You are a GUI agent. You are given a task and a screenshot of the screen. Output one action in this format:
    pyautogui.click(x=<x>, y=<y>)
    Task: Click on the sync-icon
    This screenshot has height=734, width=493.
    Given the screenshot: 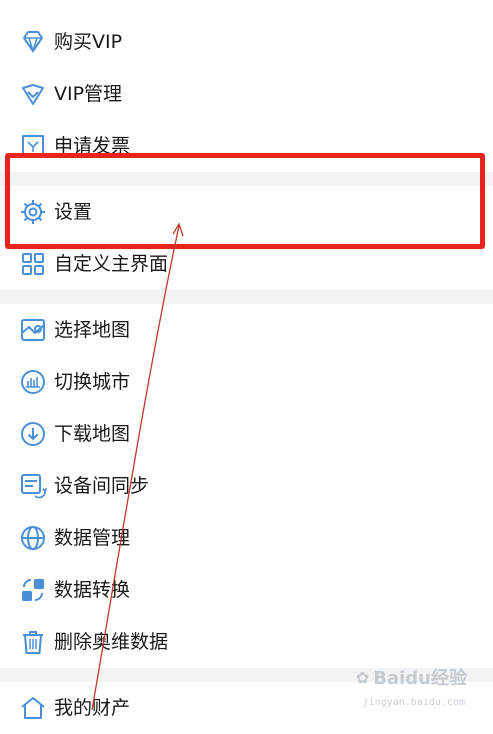 What is the action you would take?
    pyautogui.click(x=33, y=486)
    